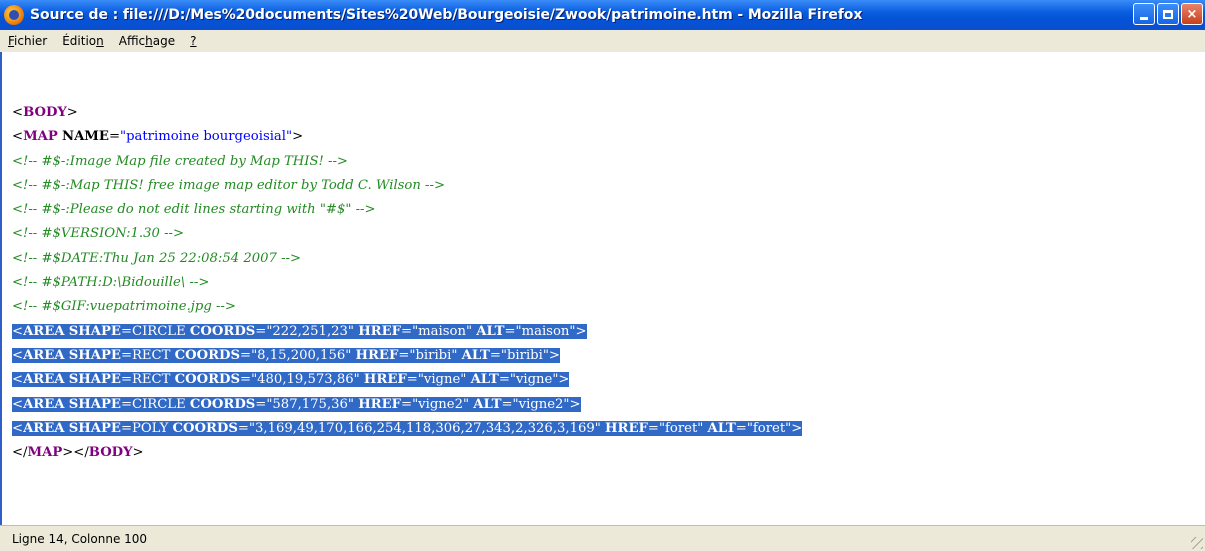 This screenshot has width=1205, height=551. What do you see at coordinates (407, 137) in the screenshot?
I see `source-line: <MAP NAME="patrimoine bourgeoisial">` at bounding box center [407, 137].